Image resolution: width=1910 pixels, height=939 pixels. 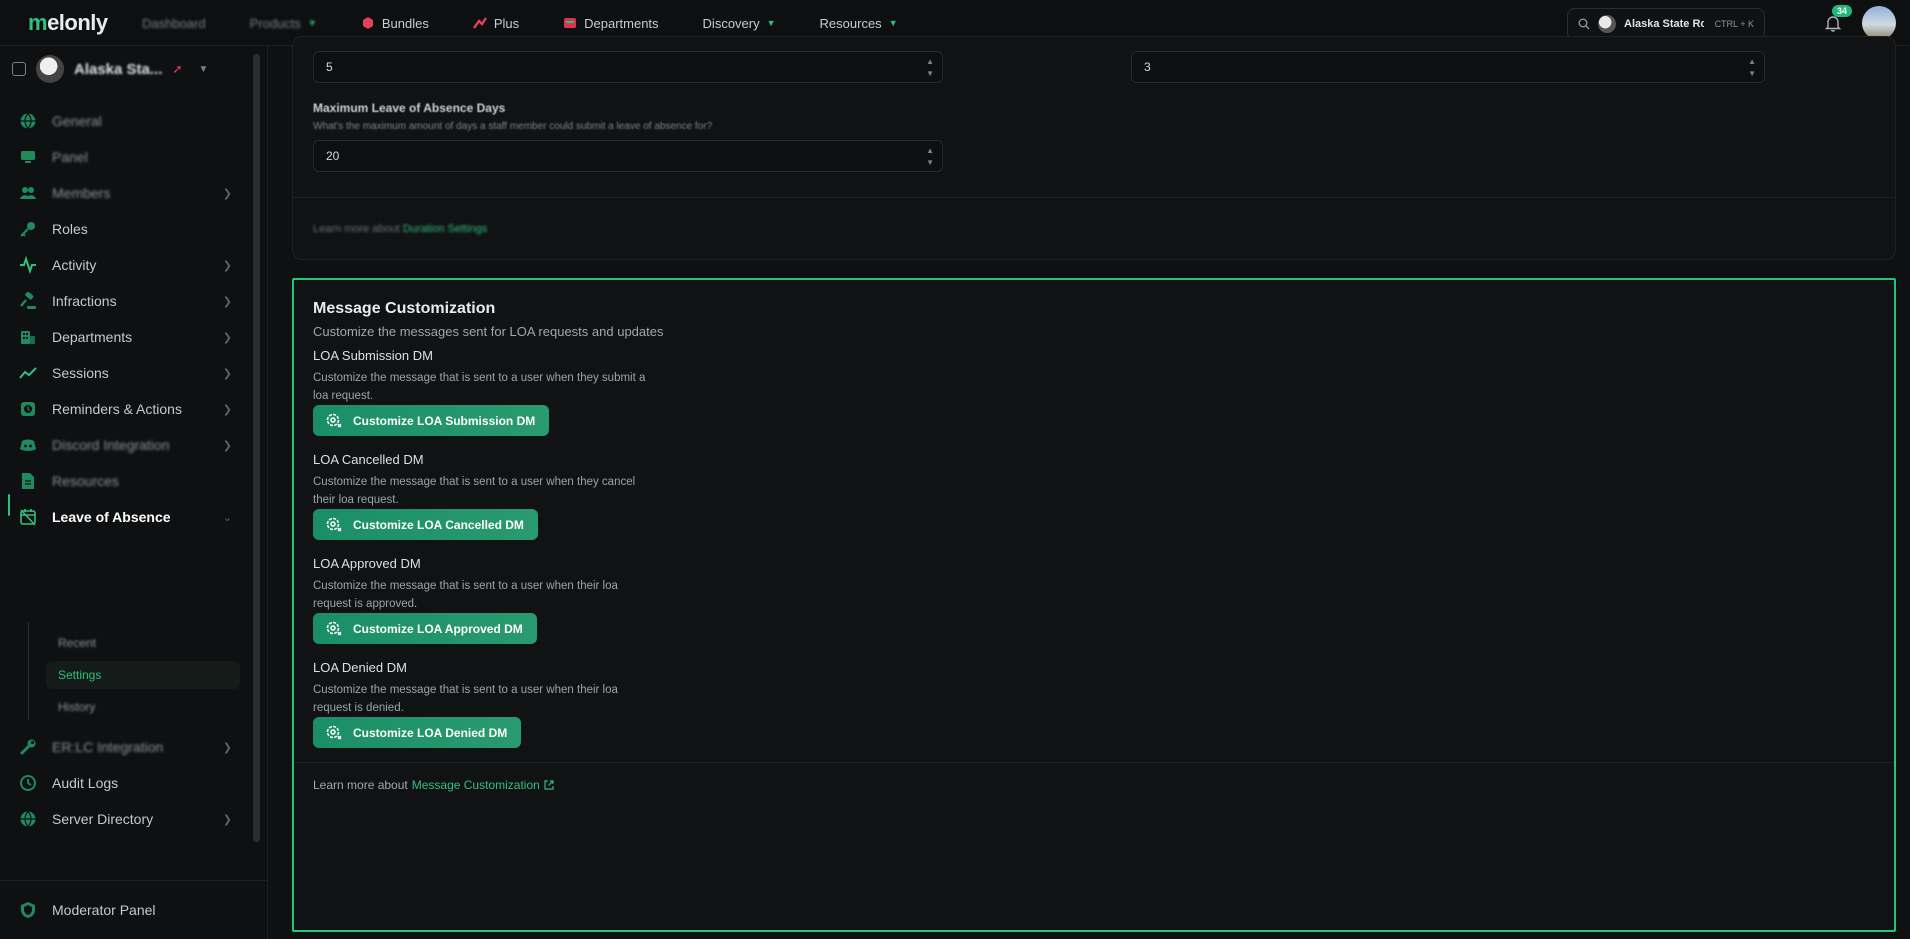 I want to click on max-loa-days-title: Maximum Leave of Absence Days, so click(x=409, y=108).